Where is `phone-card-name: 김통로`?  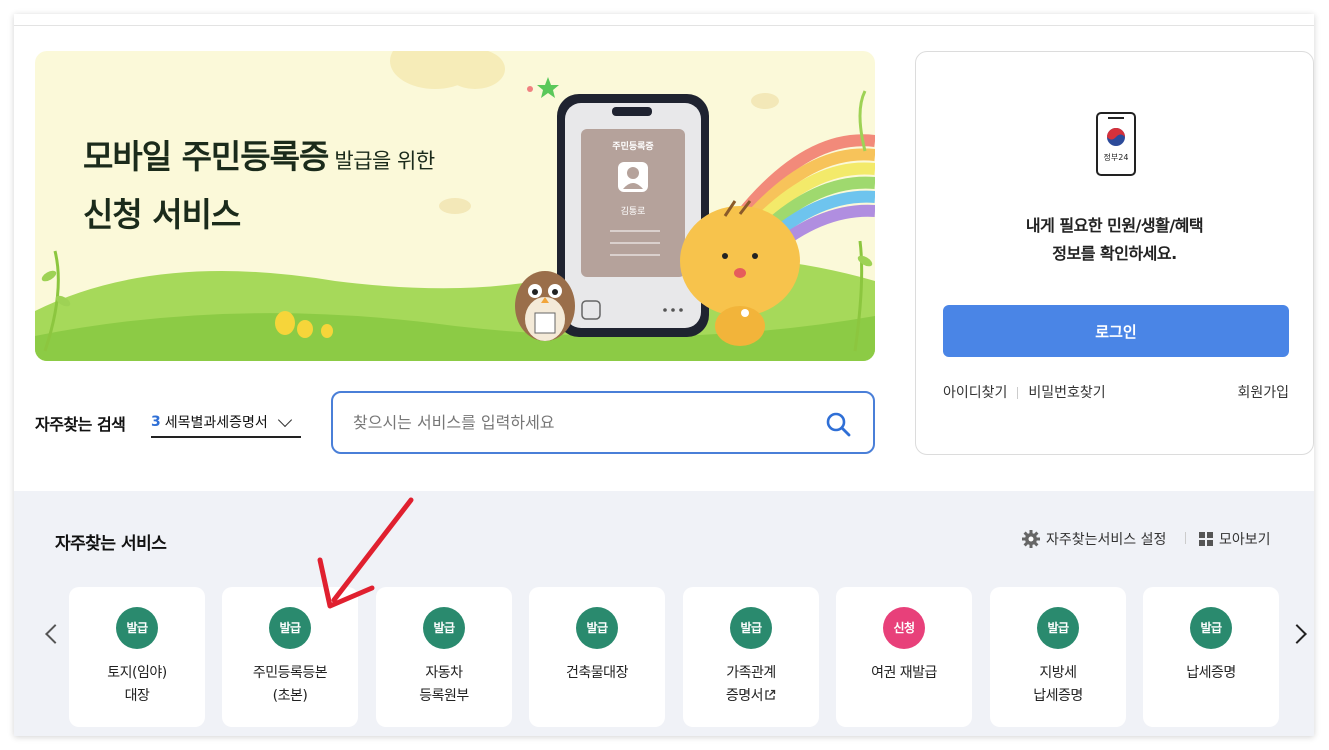
phone-card-name: 김통로 is located at coordinates (633, 211).